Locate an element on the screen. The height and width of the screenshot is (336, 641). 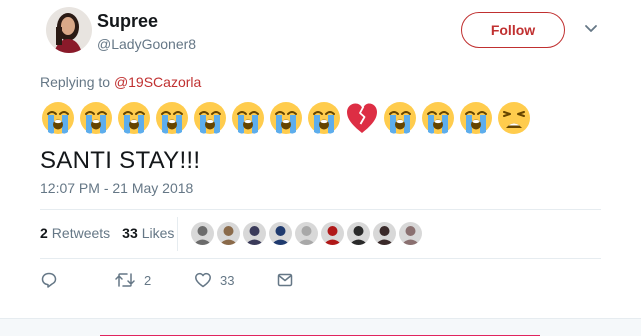
author-display-name: Supree is located at coordinates (127, 21).